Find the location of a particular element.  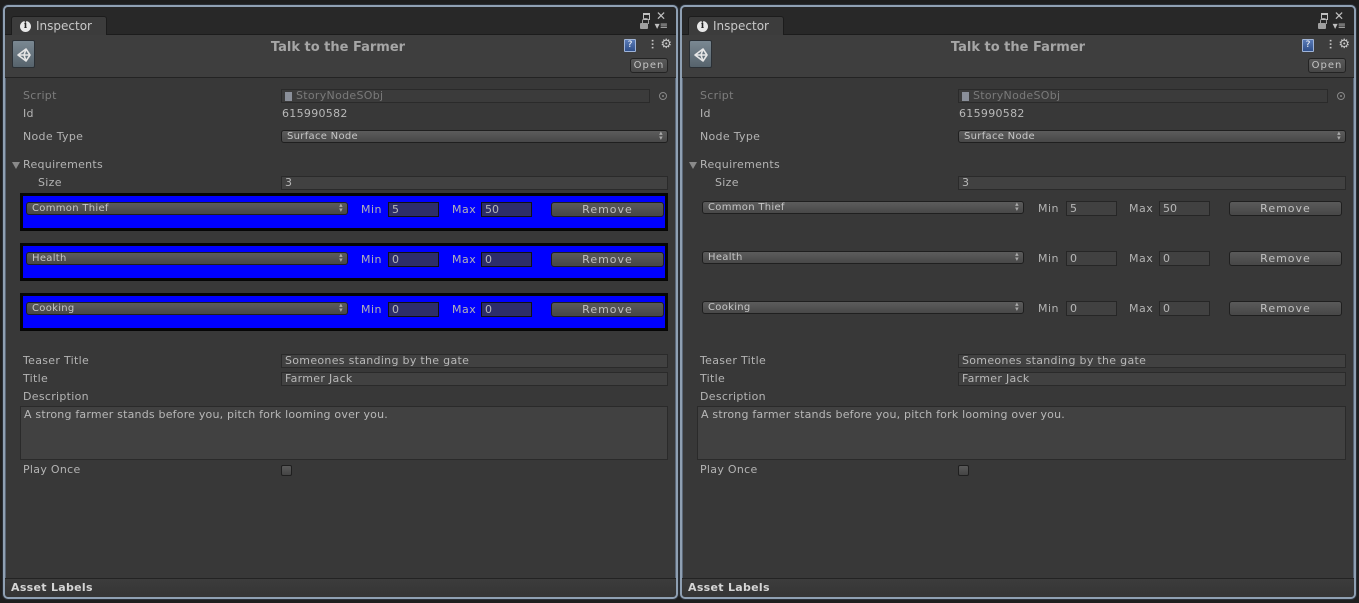

script-label: Script is located at coordinates (40, 95).